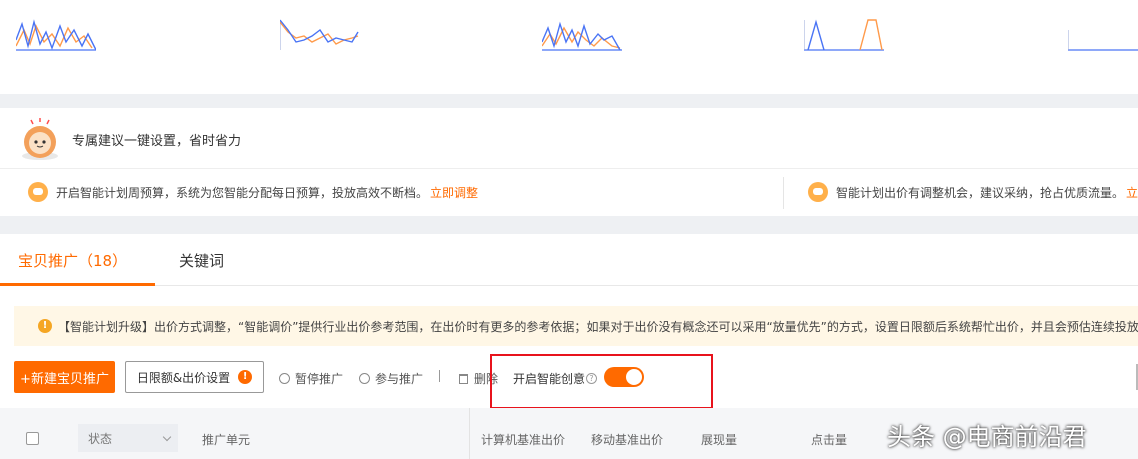 Image resolution: width=1138 pixels, height=459 pixels. I want to click on budget-bid-settings-button: 日限额&出价设置 !, so click(194, 377).